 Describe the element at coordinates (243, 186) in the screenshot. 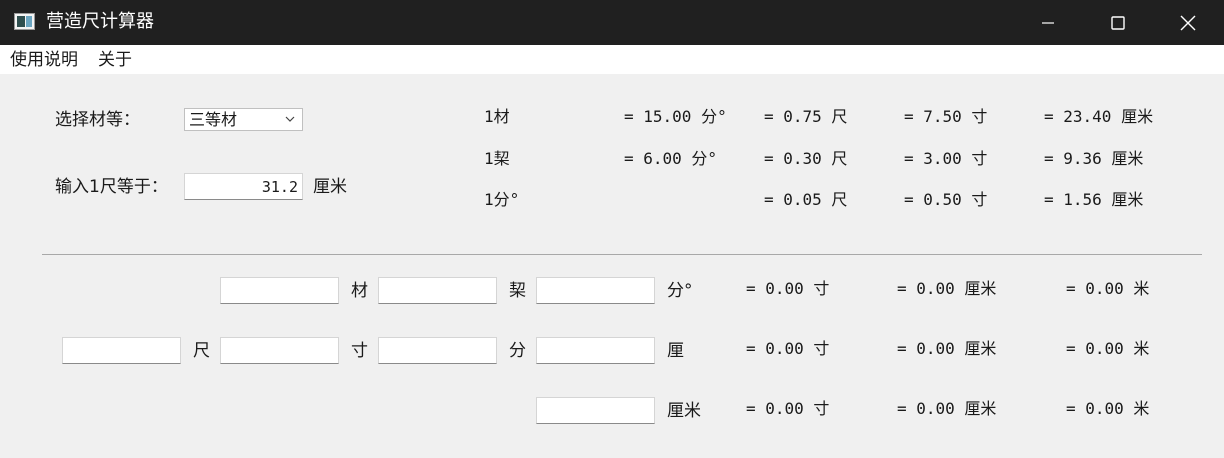

I see `chi-input` at that location.